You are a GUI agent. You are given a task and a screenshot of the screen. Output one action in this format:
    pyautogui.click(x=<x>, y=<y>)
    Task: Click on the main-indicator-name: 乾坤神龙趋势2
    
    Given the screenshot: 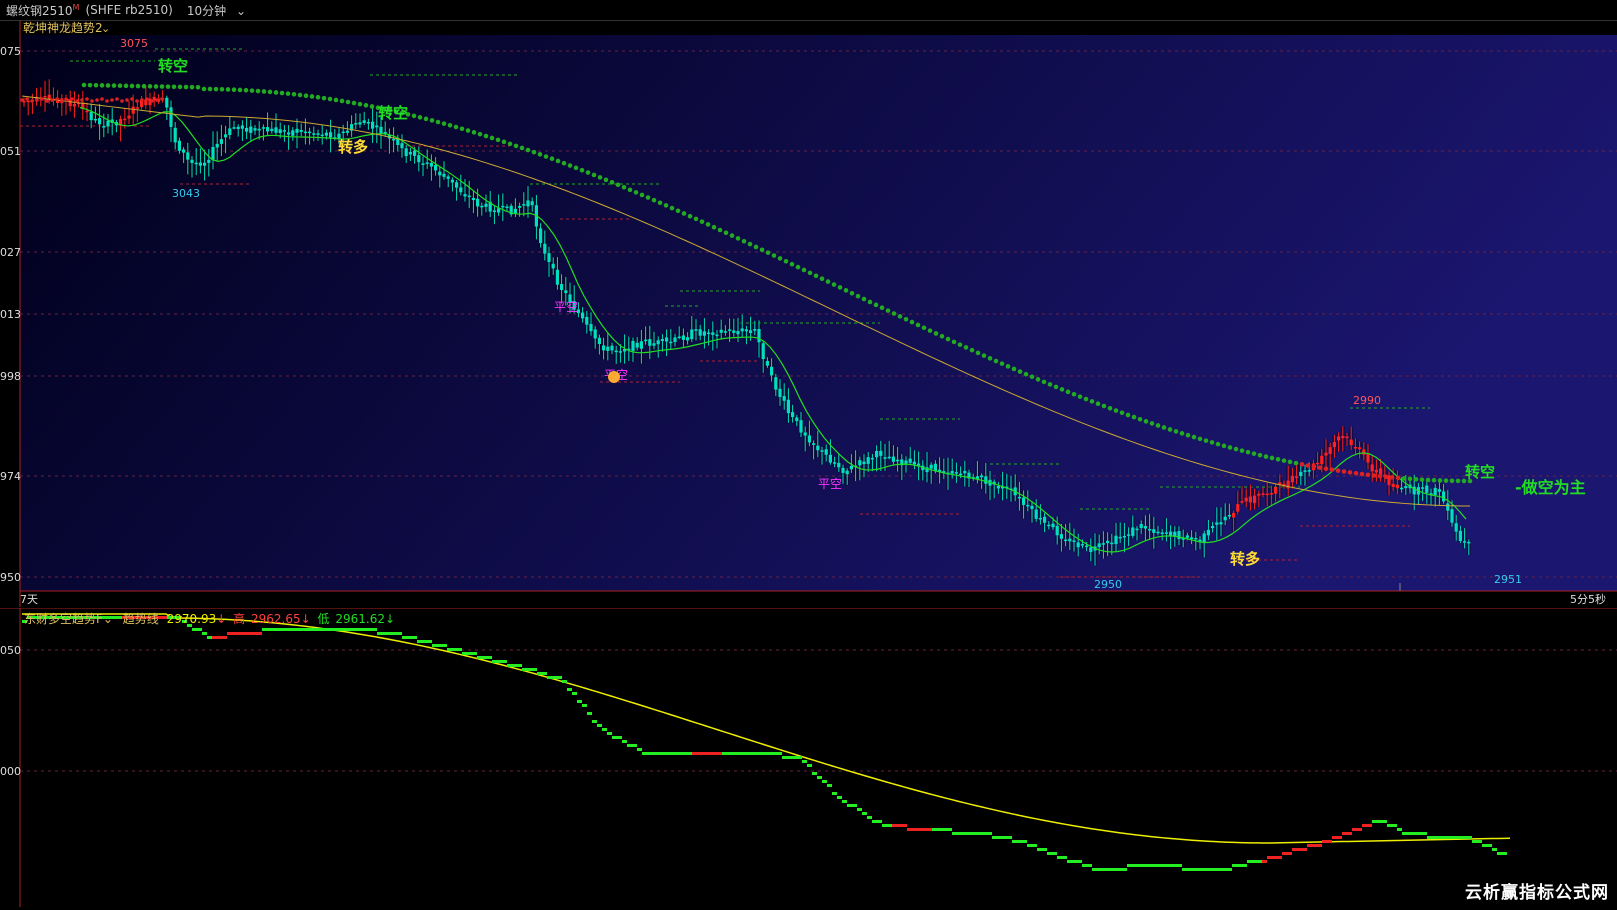 What is the action you would take?
    pyautogui.click(x=63, y=27)
    